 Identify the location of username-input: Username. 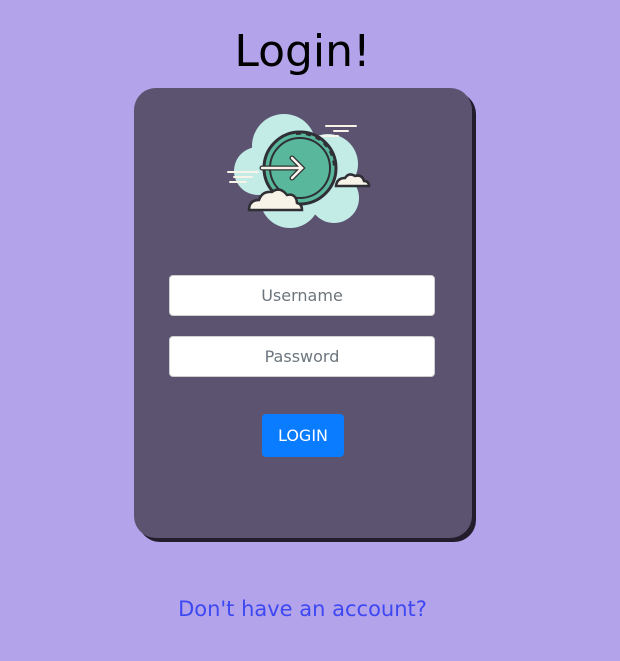
(302, 295).